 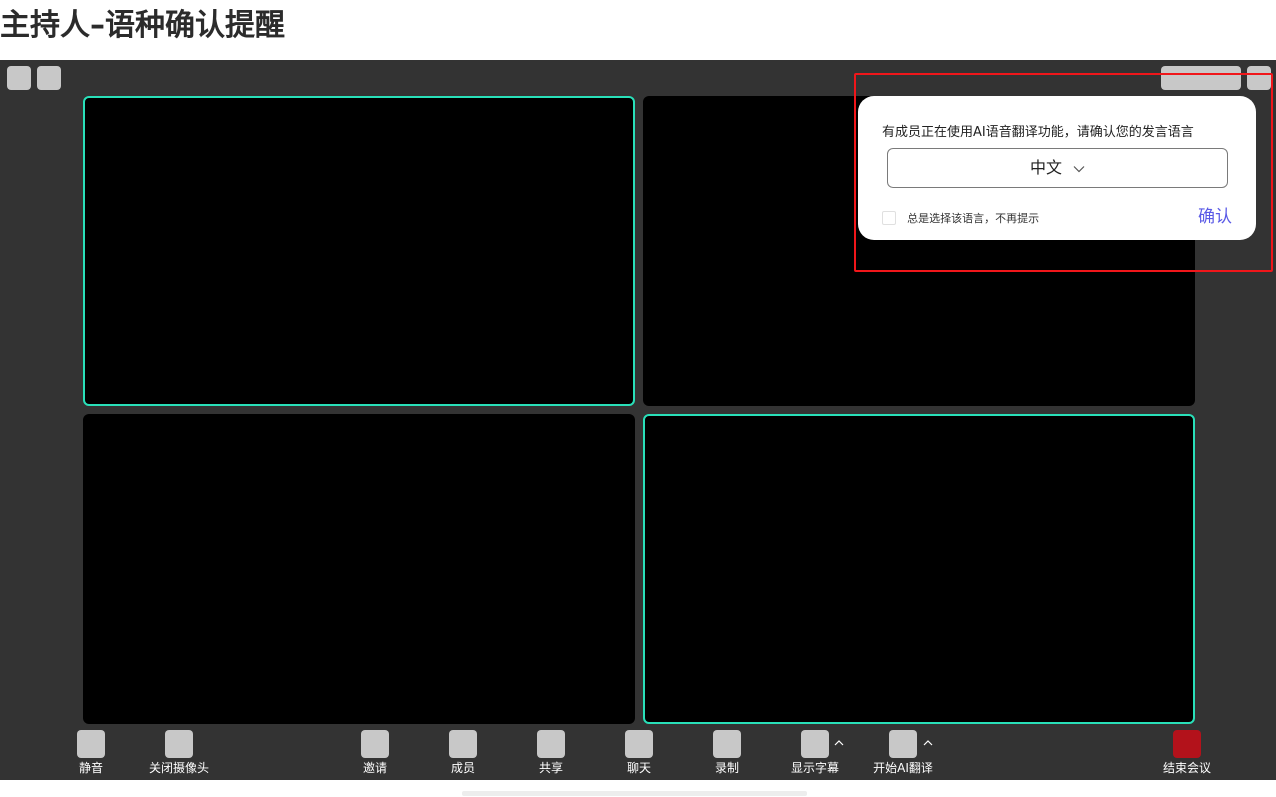 What do you see at coordinates (178, 768) in the screenshot?
I see `camera-label: 关闭摄像头` at bounding box center [178, 768].